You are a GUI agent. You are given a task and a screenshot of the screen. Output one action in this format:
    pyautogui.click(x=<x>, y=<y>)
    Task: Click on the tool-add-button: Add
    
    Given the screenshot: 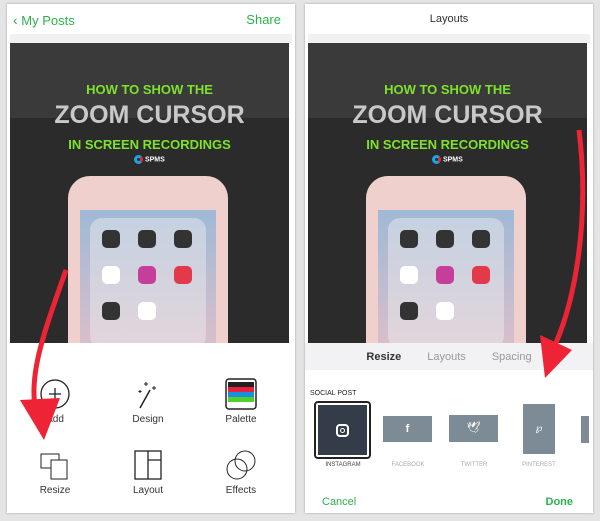 What is the action you would take?
    pyautogui.click(x=55, y=401)
    